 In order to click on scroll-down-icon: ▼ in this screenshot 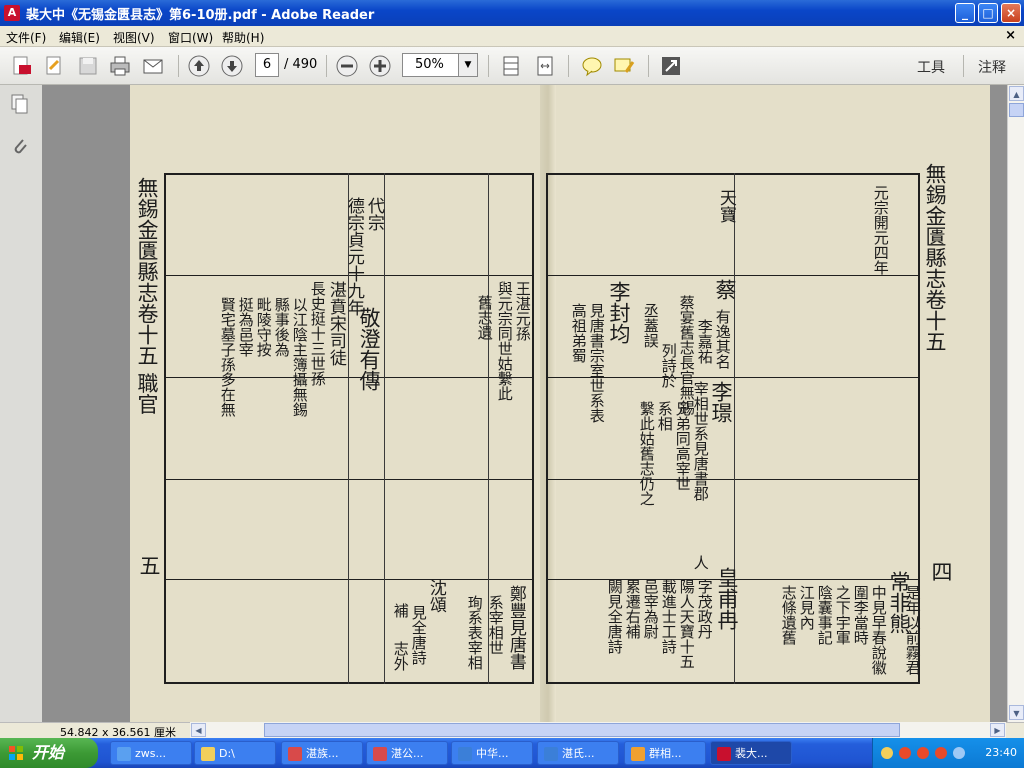, I will do `click(1016, 712)`.